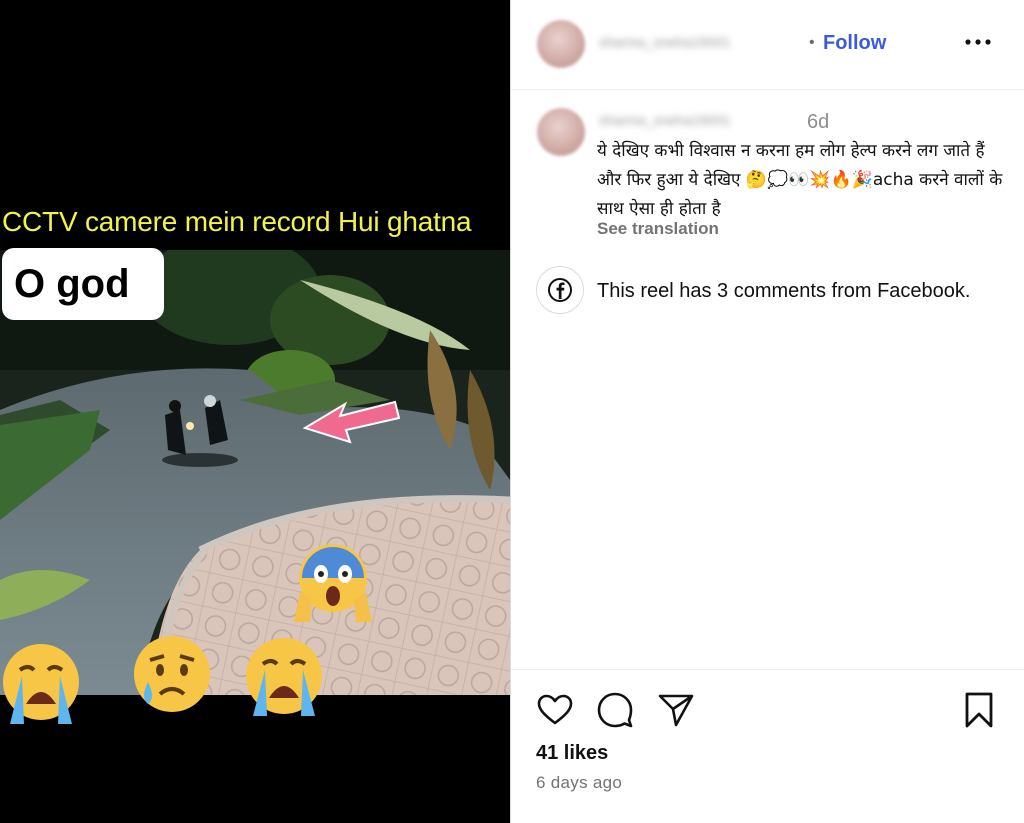 The width and height of the screenshot is (1024, 823). I want to click on bookmark-icon, so click(979, 710).